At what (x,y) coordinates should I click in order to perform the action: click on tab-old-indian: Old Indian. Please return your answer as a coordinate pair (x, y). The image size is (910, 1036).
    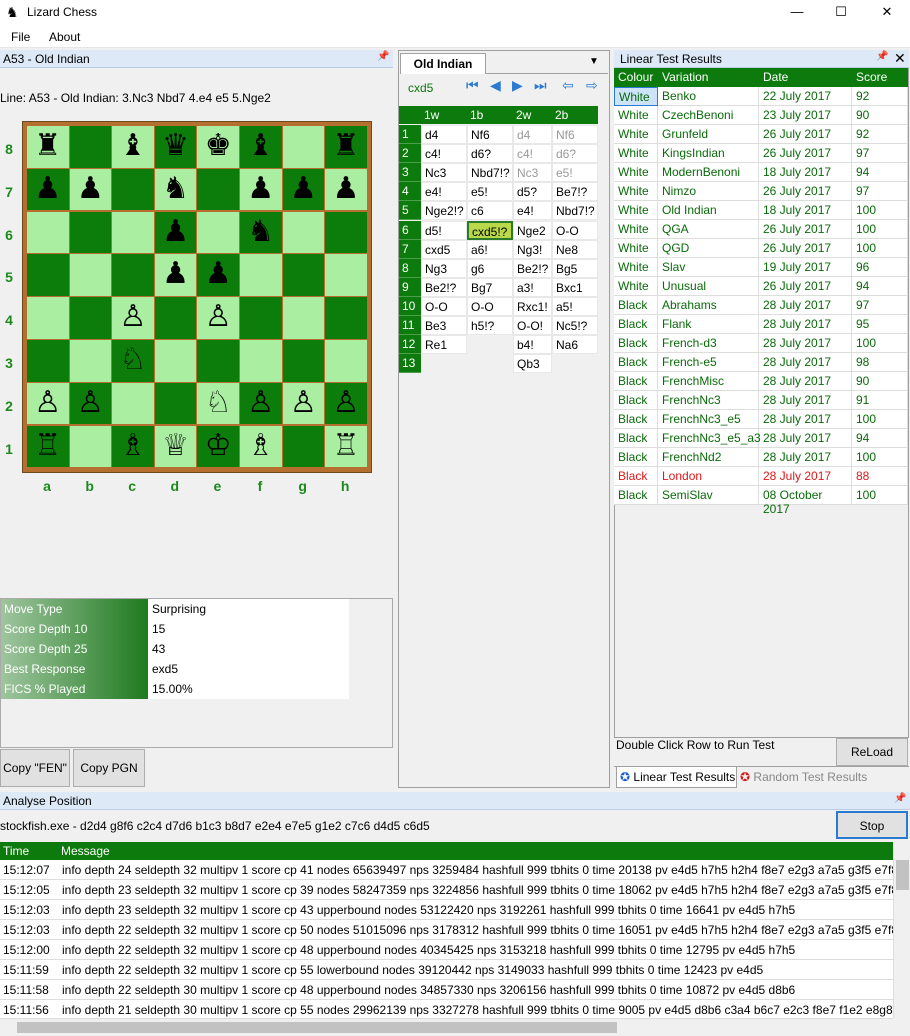
    Looking at the image, I should click on (443, 63).